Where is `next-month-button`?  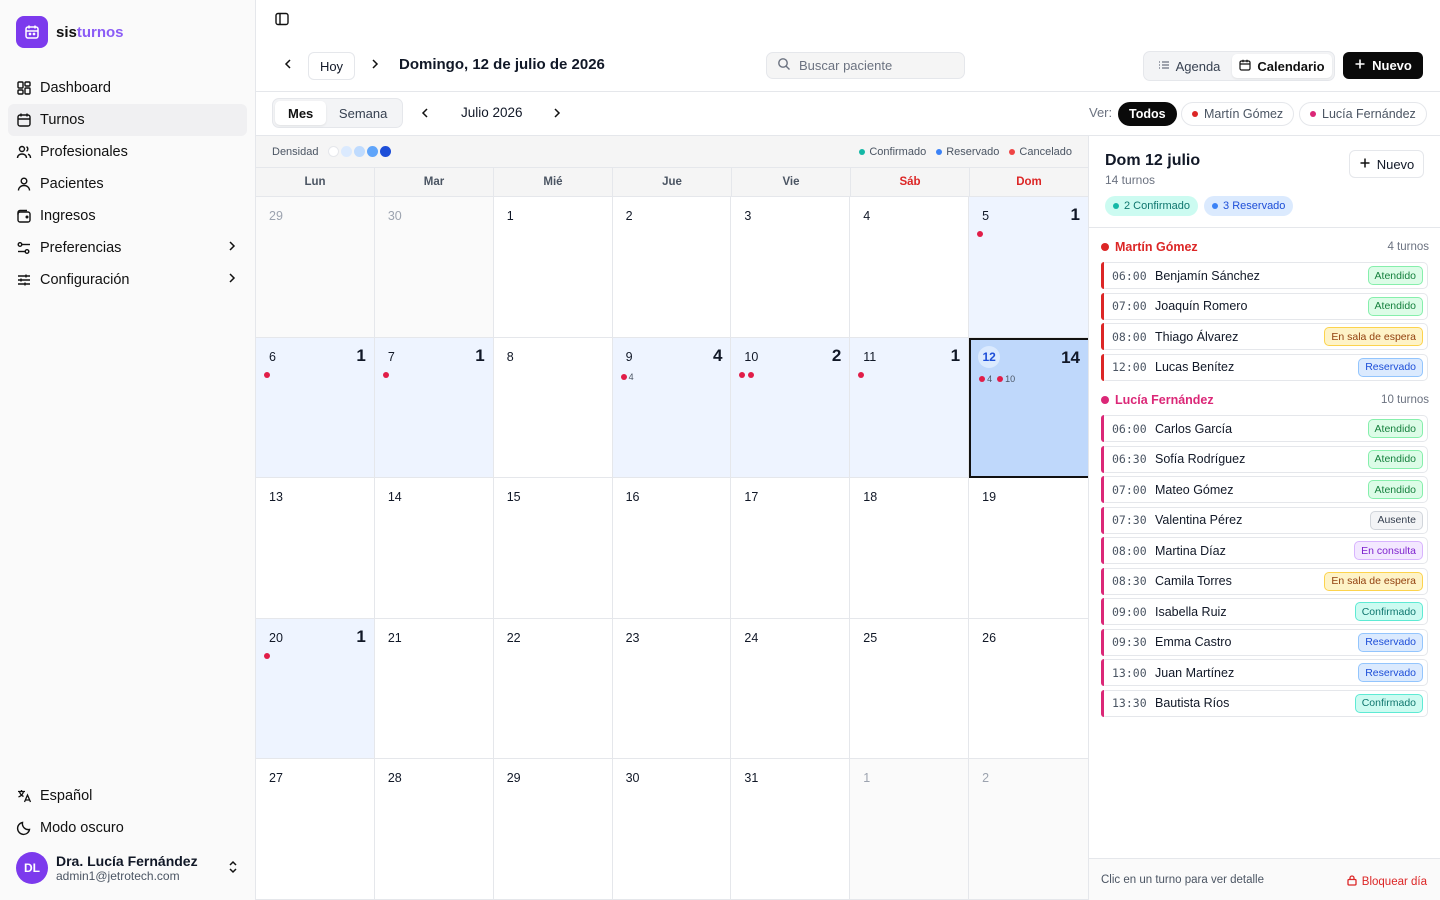
next-month-button is located at coordinates (557, 114).